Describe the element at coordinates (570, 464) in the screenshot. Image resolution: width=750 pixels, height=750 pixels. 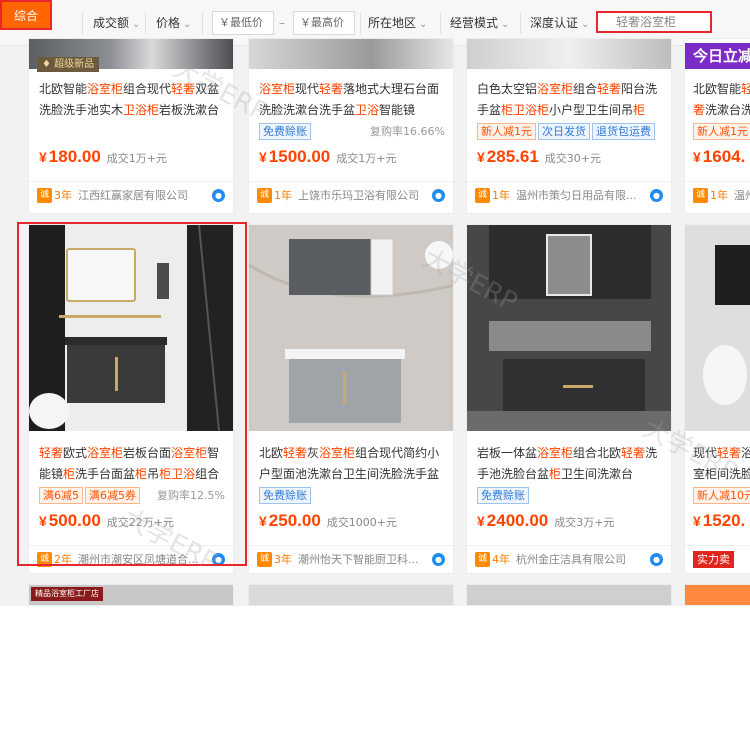
I see `product-title: 岩板一体盆浴室柜组合北欧轻奢洗手池洗脸台盆柜卫生间洗漱台` at that location.